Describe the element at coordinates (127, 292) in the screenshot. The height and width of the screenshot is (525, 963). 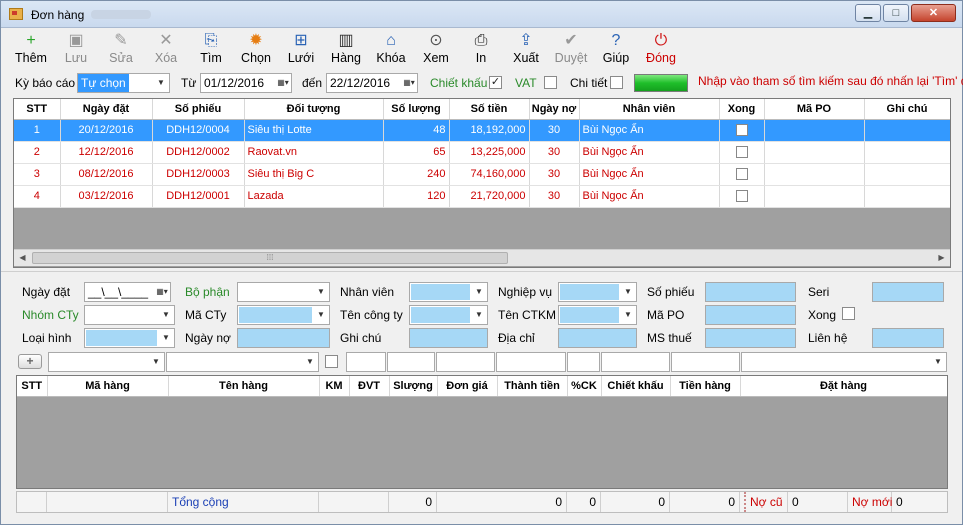
I see `order-date-picker: __\__\____ ▦▾` at that location.